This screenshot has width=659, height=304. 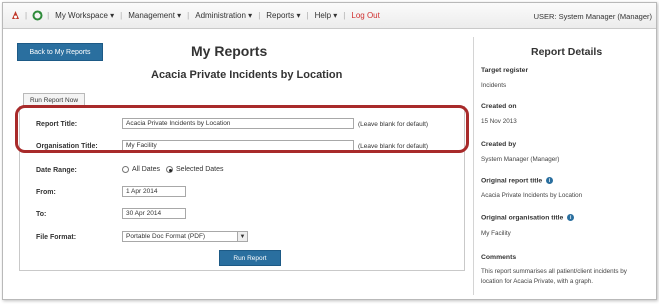 What do you see at coordinates (242, 129) in the screenshot?
I see `highlight-box` at bounding box center [242, 129].